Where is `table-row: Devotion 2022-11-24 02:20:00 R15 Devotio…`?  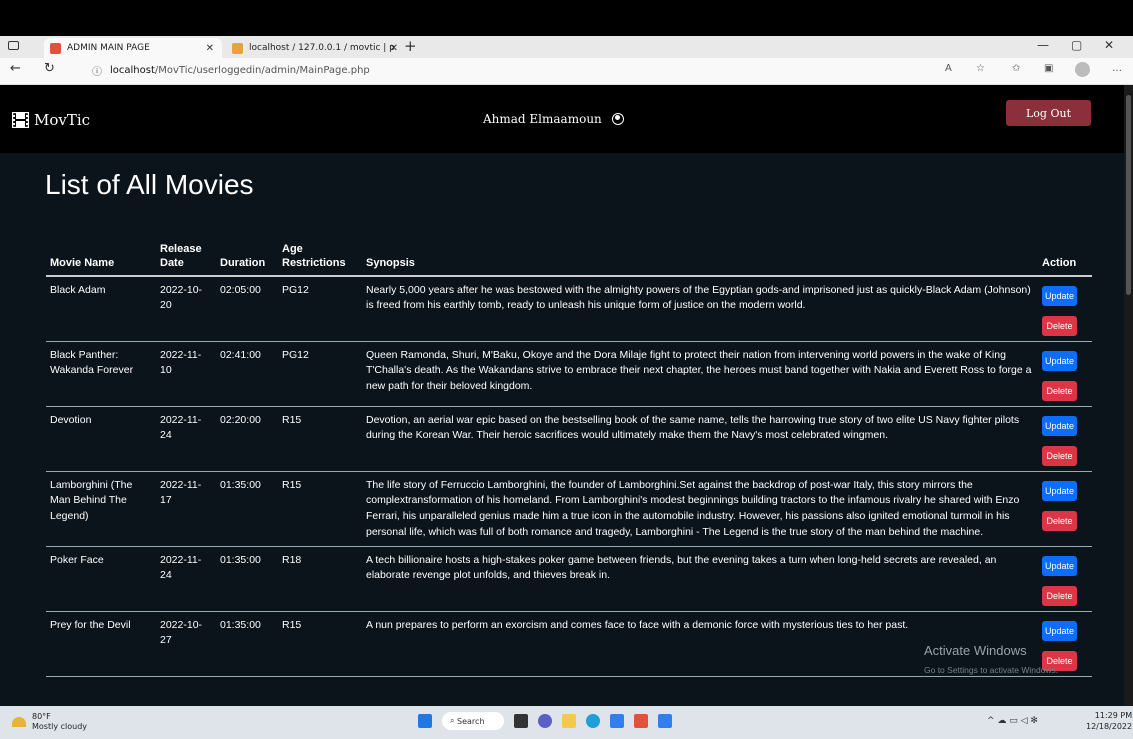
table-row: Devotion 2022-11-24 02:20:00 R15 Devotio… is located at coordinates (569, 439).